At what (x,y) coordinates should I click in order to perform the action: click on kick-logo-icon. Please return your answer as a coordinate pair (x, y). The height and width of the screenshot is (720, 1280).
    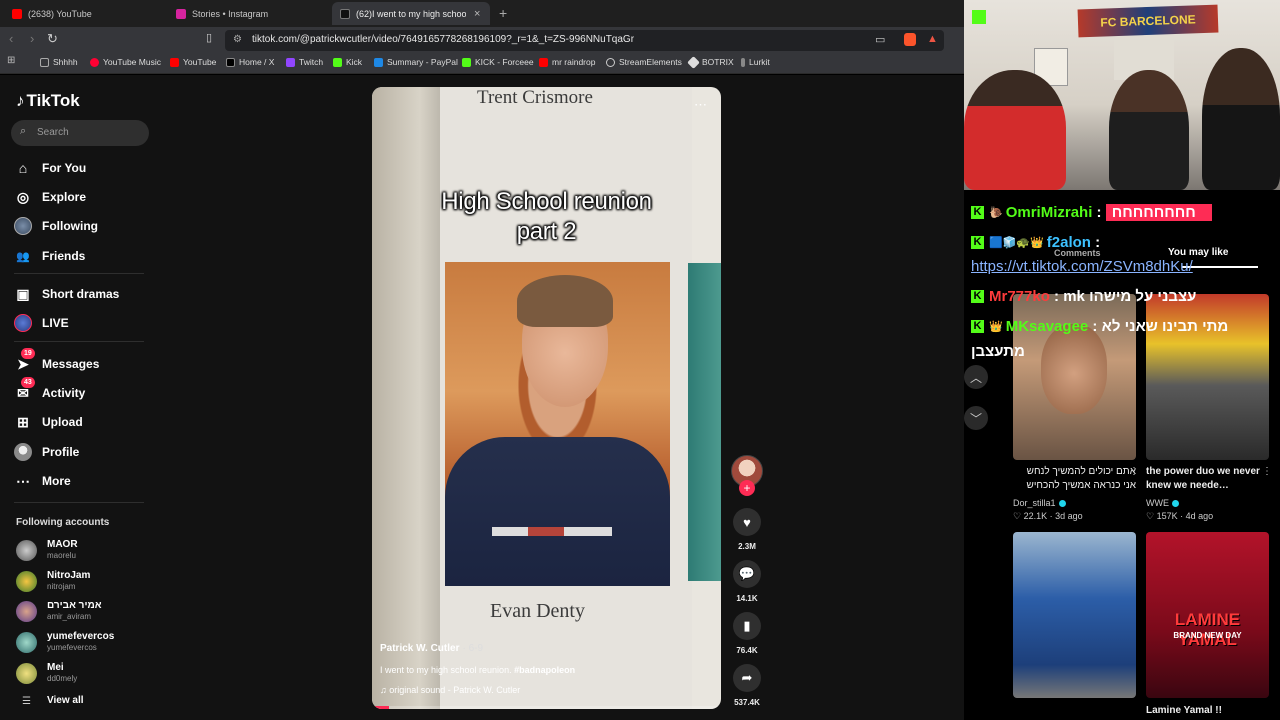
    Looking at the image, I should click on (979, 17).